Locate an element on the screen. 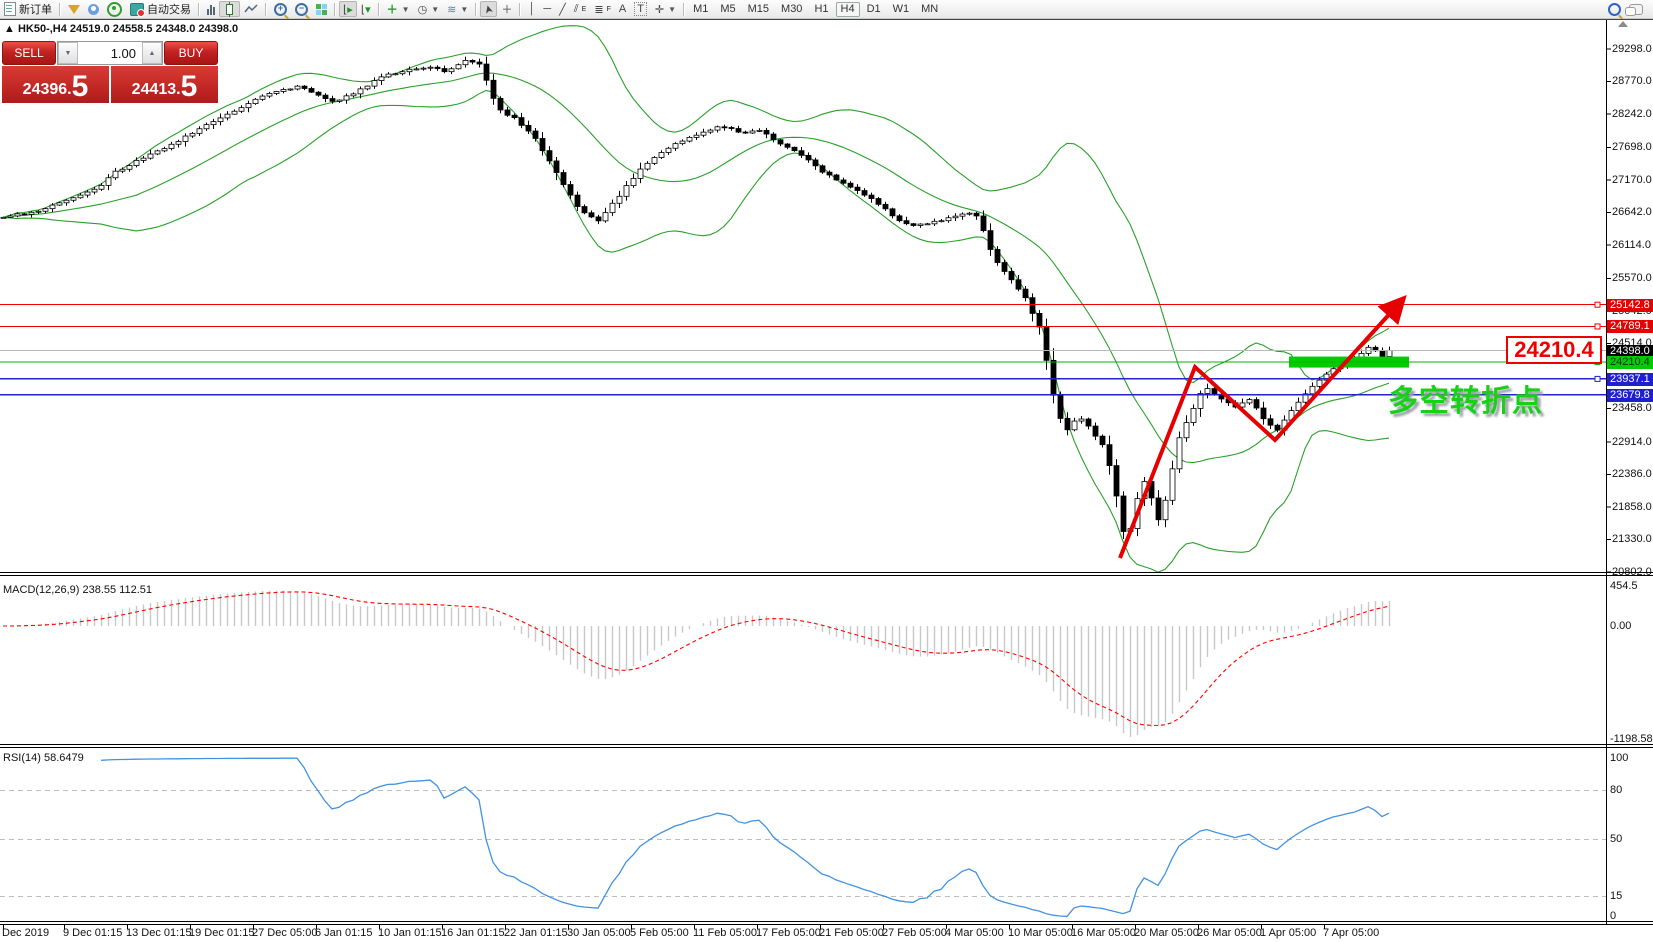 This screenshot has width=1653, height=942. price-marker-label: 24210.4 is located at coordinates (1630, 363).